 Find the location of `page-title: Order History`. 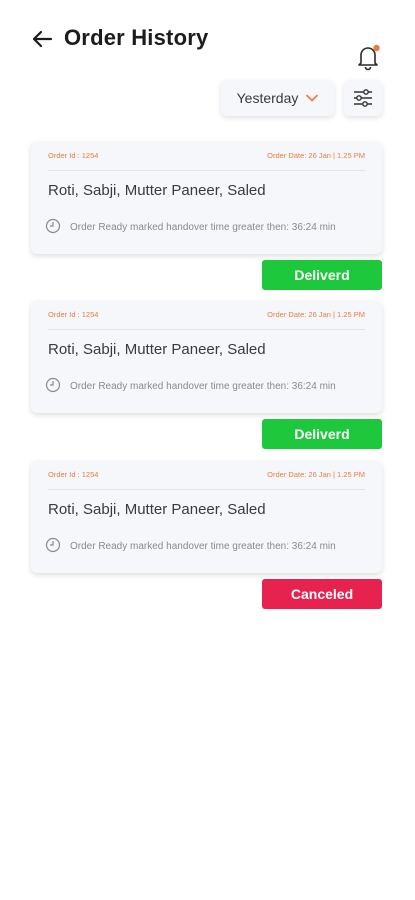

page-title: Order History is located at coordinates (136, 37).